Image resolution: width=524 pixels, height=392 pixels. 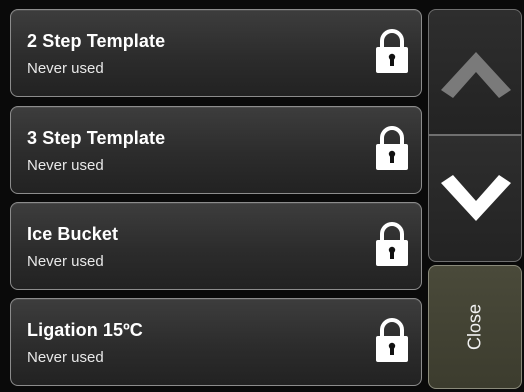 I want to click on chevron-down-icon, so click(x=476, y=198).